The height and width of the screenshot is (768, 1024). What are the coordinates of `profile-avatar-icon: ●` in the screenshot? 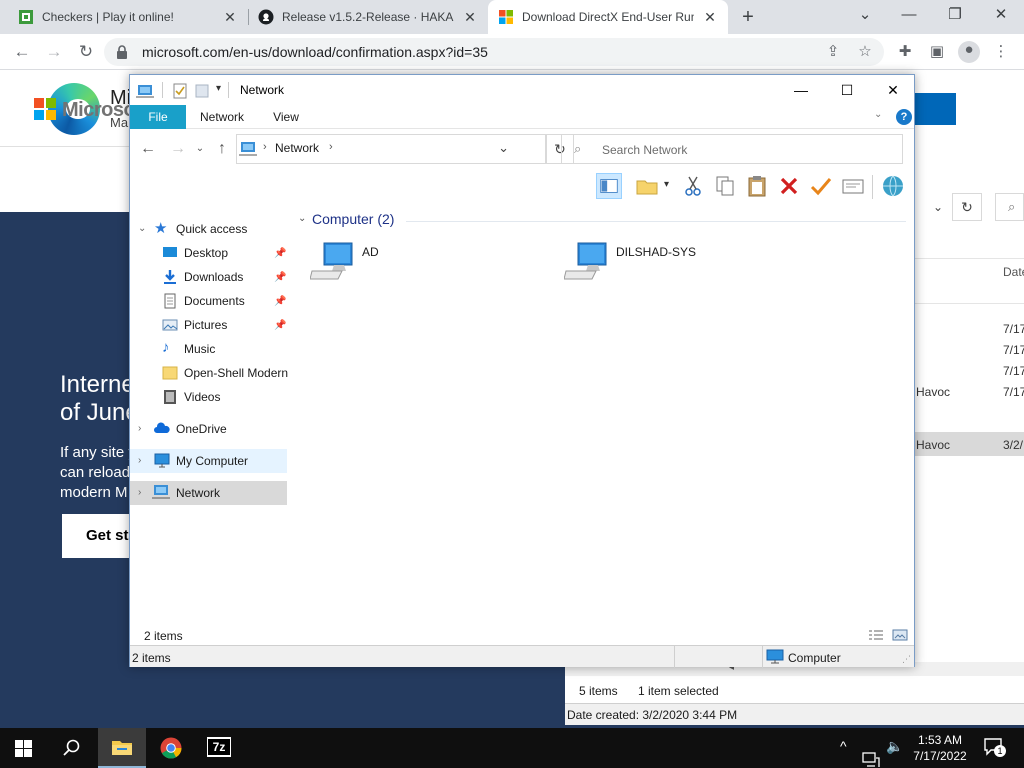 It's located at (969, 52).